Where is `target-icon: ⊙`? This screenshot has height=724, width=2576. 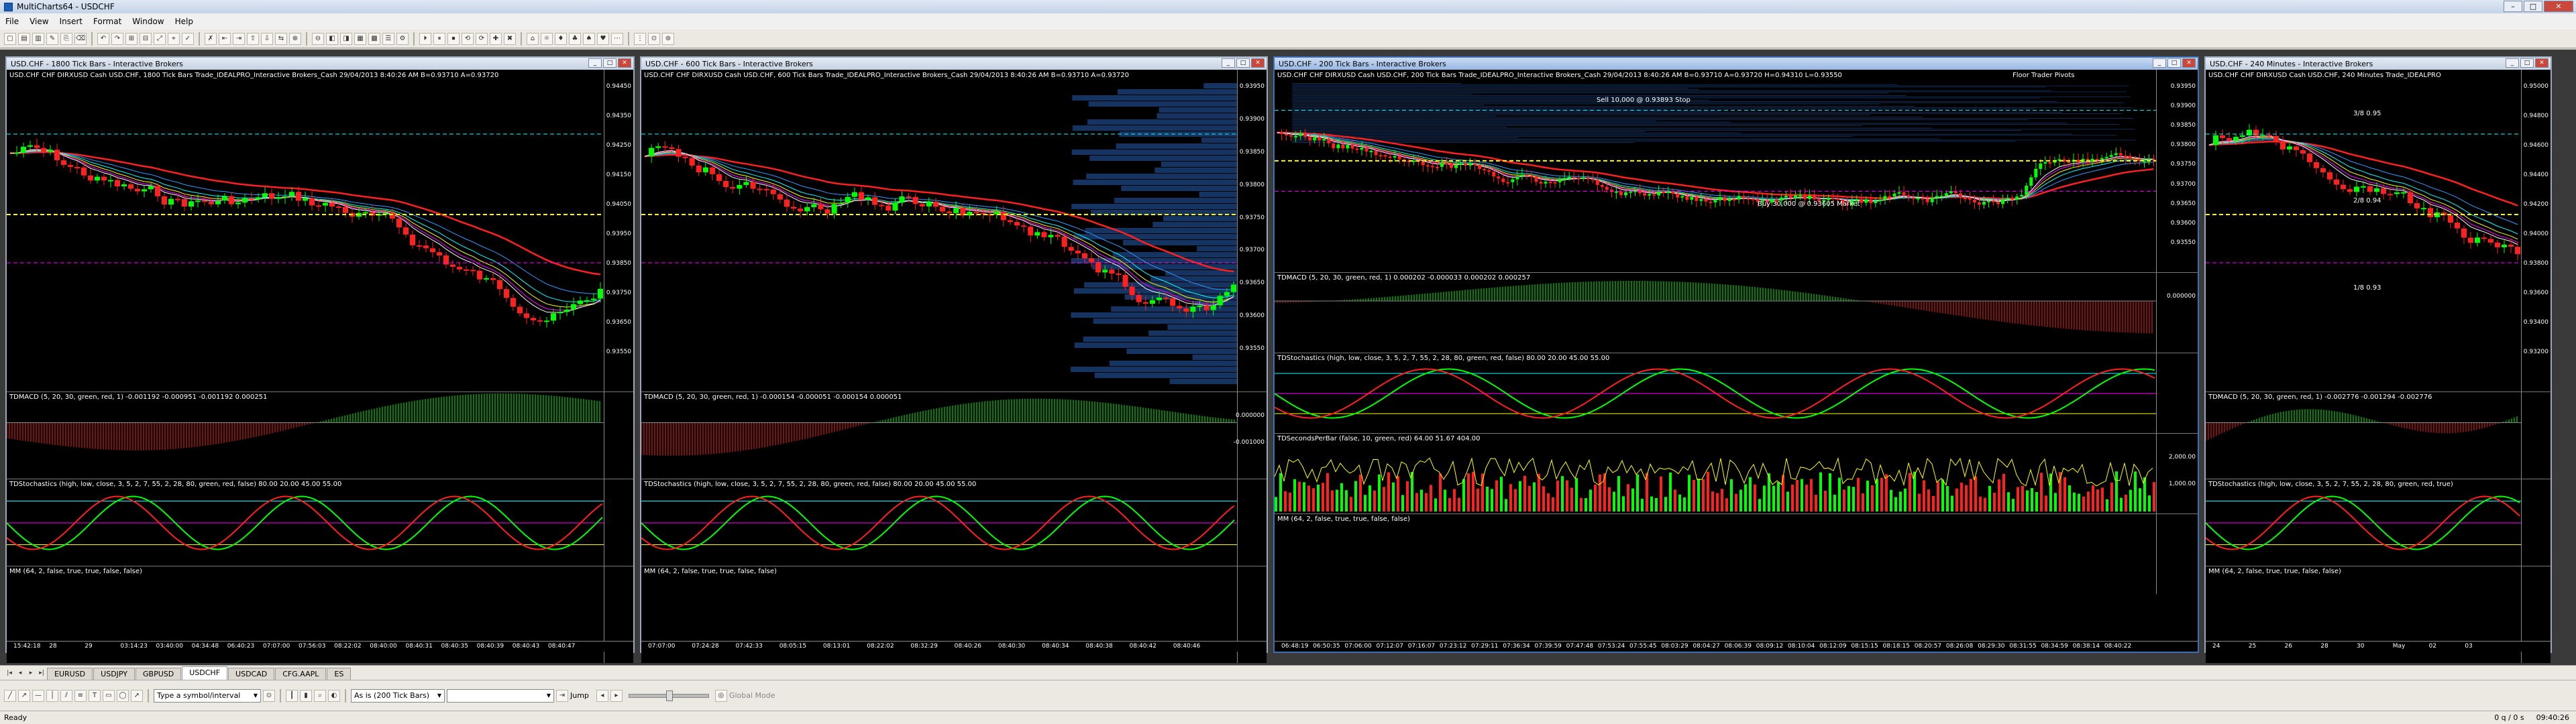
target-icon: ⊙ is located at coordinates (654, 38).